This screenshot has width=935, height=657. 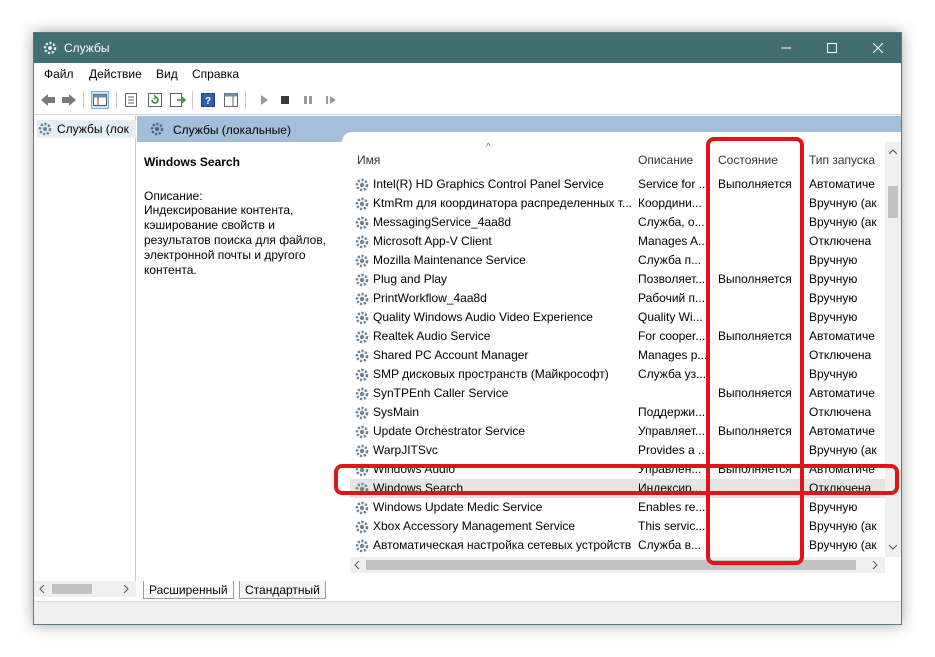 I want to click on list-hscroll-thumb, so click(x=611, y=565).